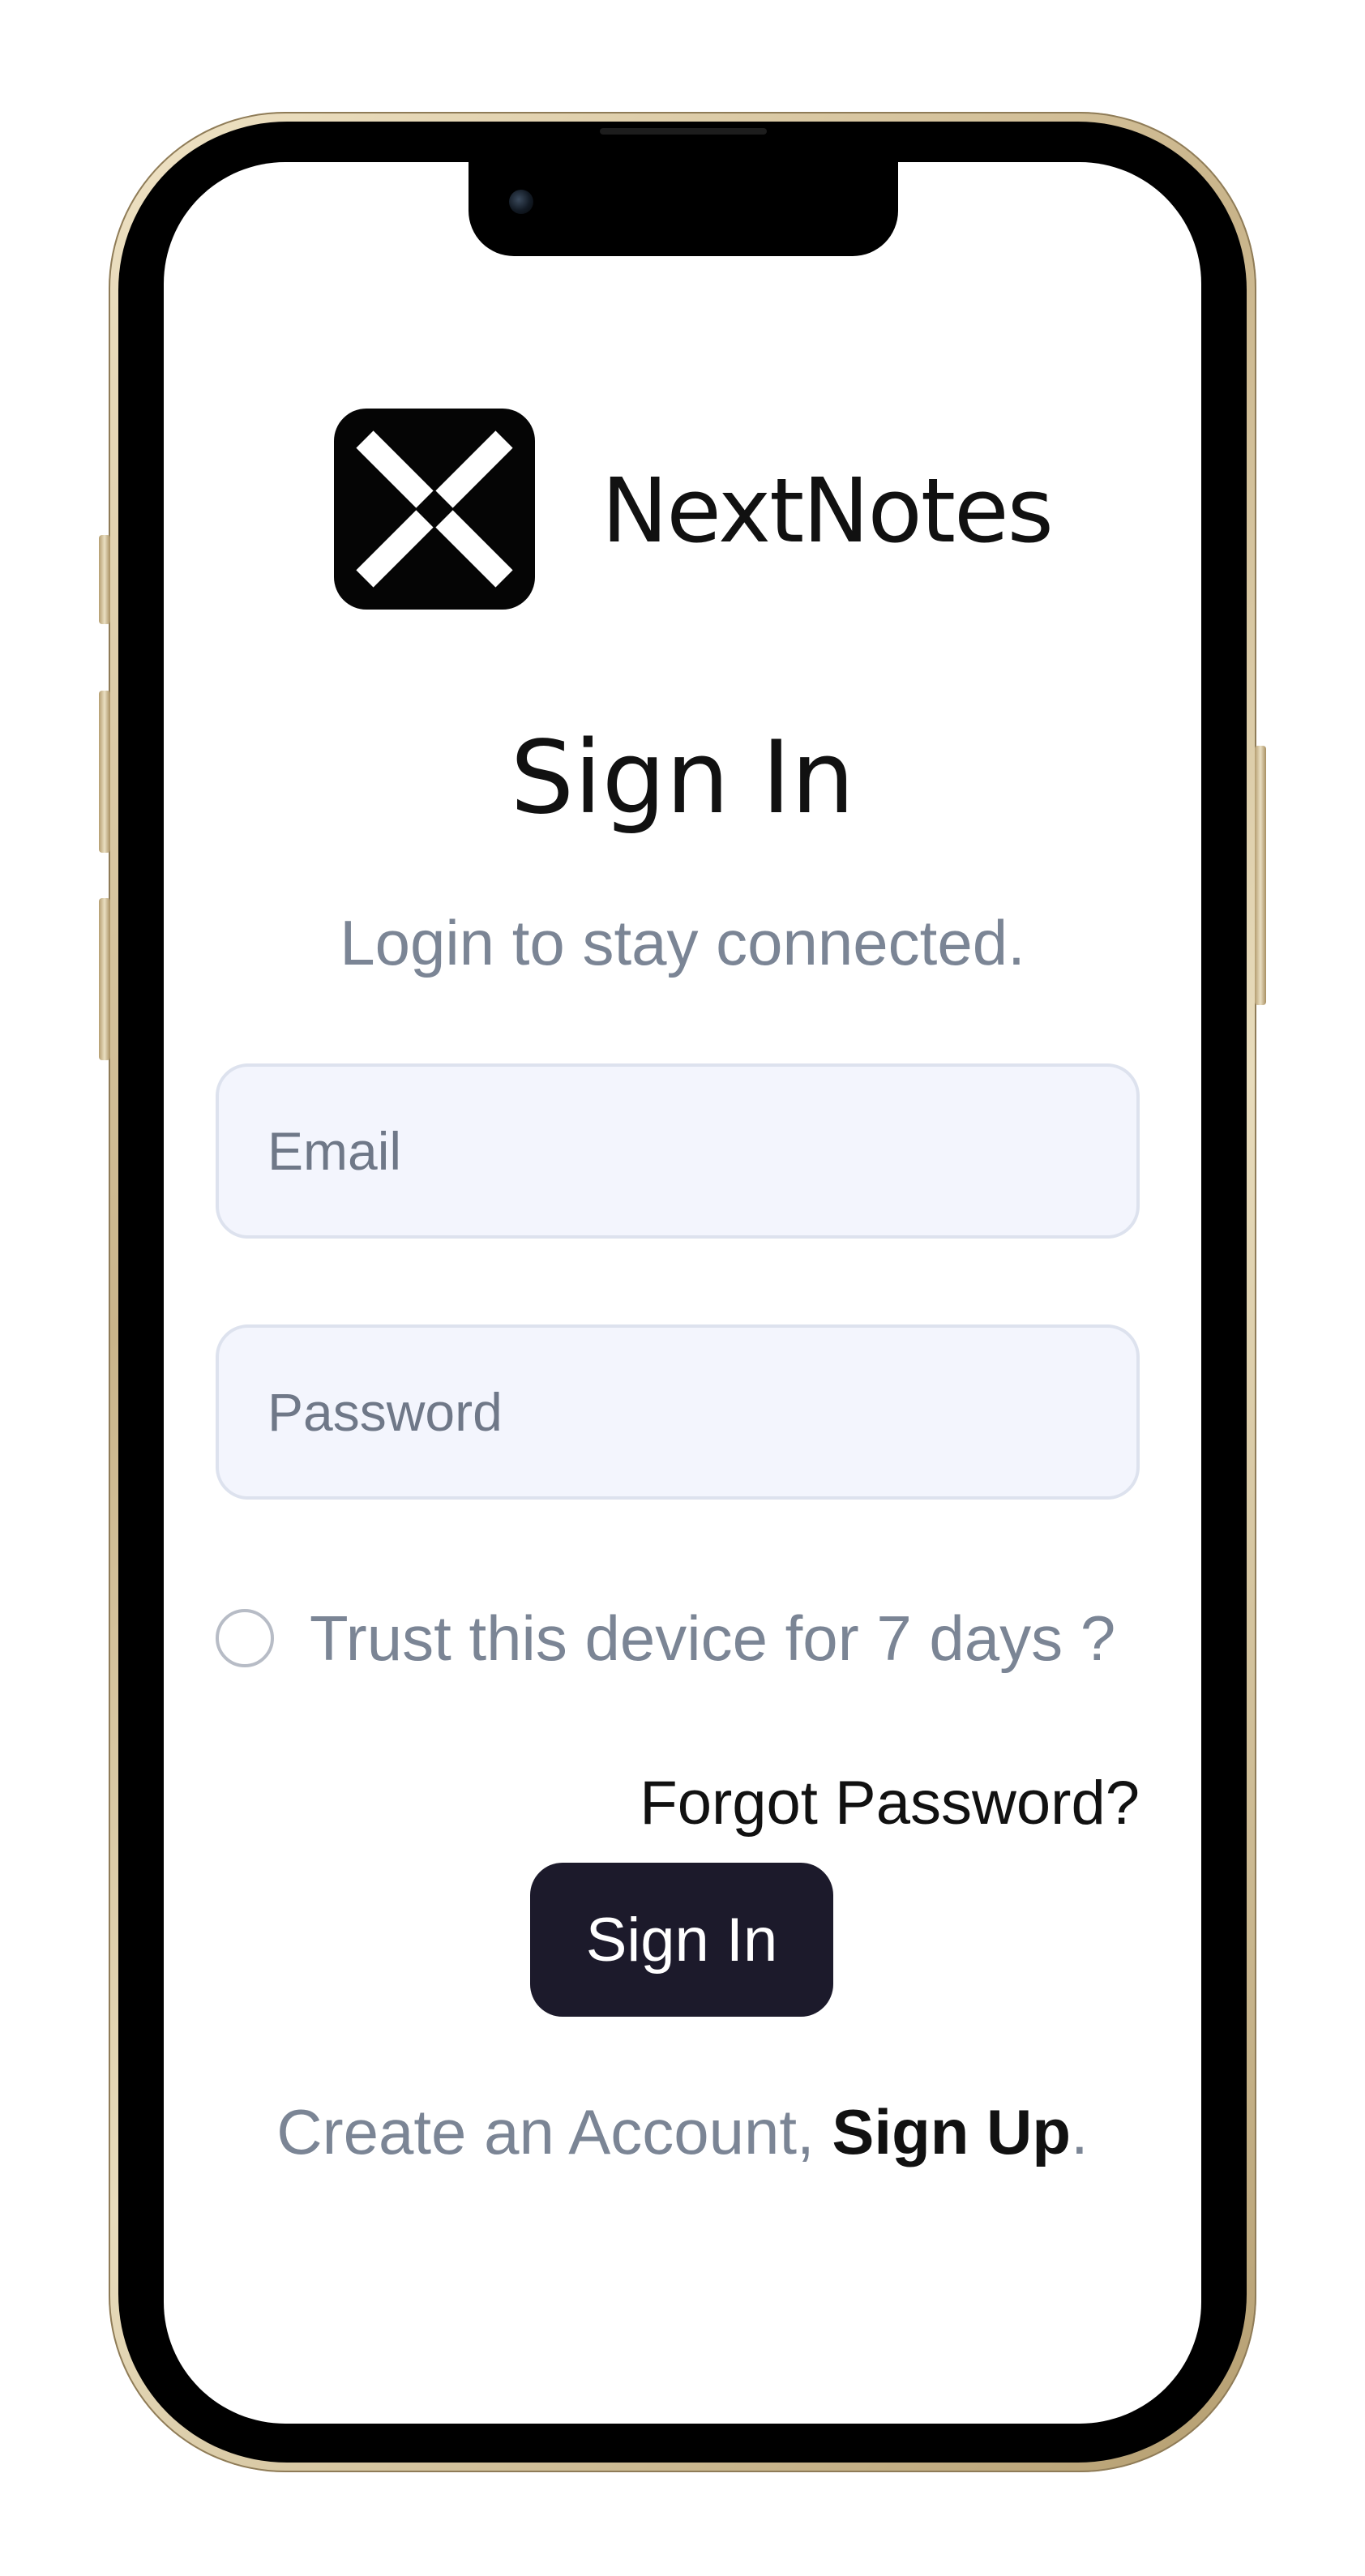 The width and height of the screenshot is (1365, 2576). Describe the element at coordinates (678, 1412) in the screenshot. I see `password-field` at that location.